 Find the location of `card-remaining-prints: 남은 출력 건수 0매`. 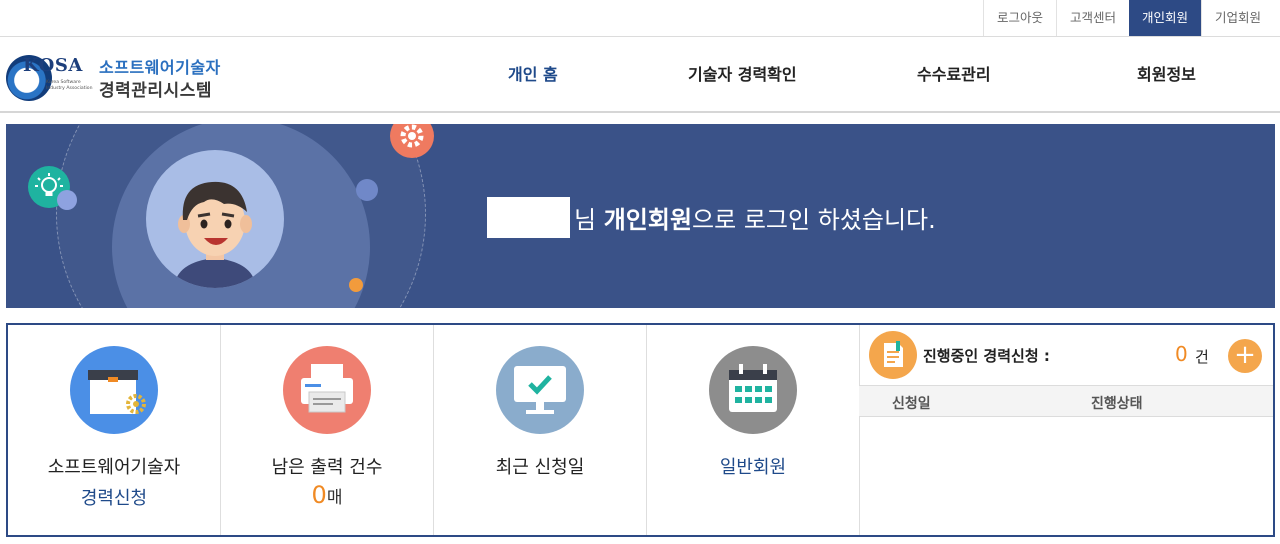

card-remaining-prints: 남은 출력 건수 0매 is located at coordinates (327, 430).